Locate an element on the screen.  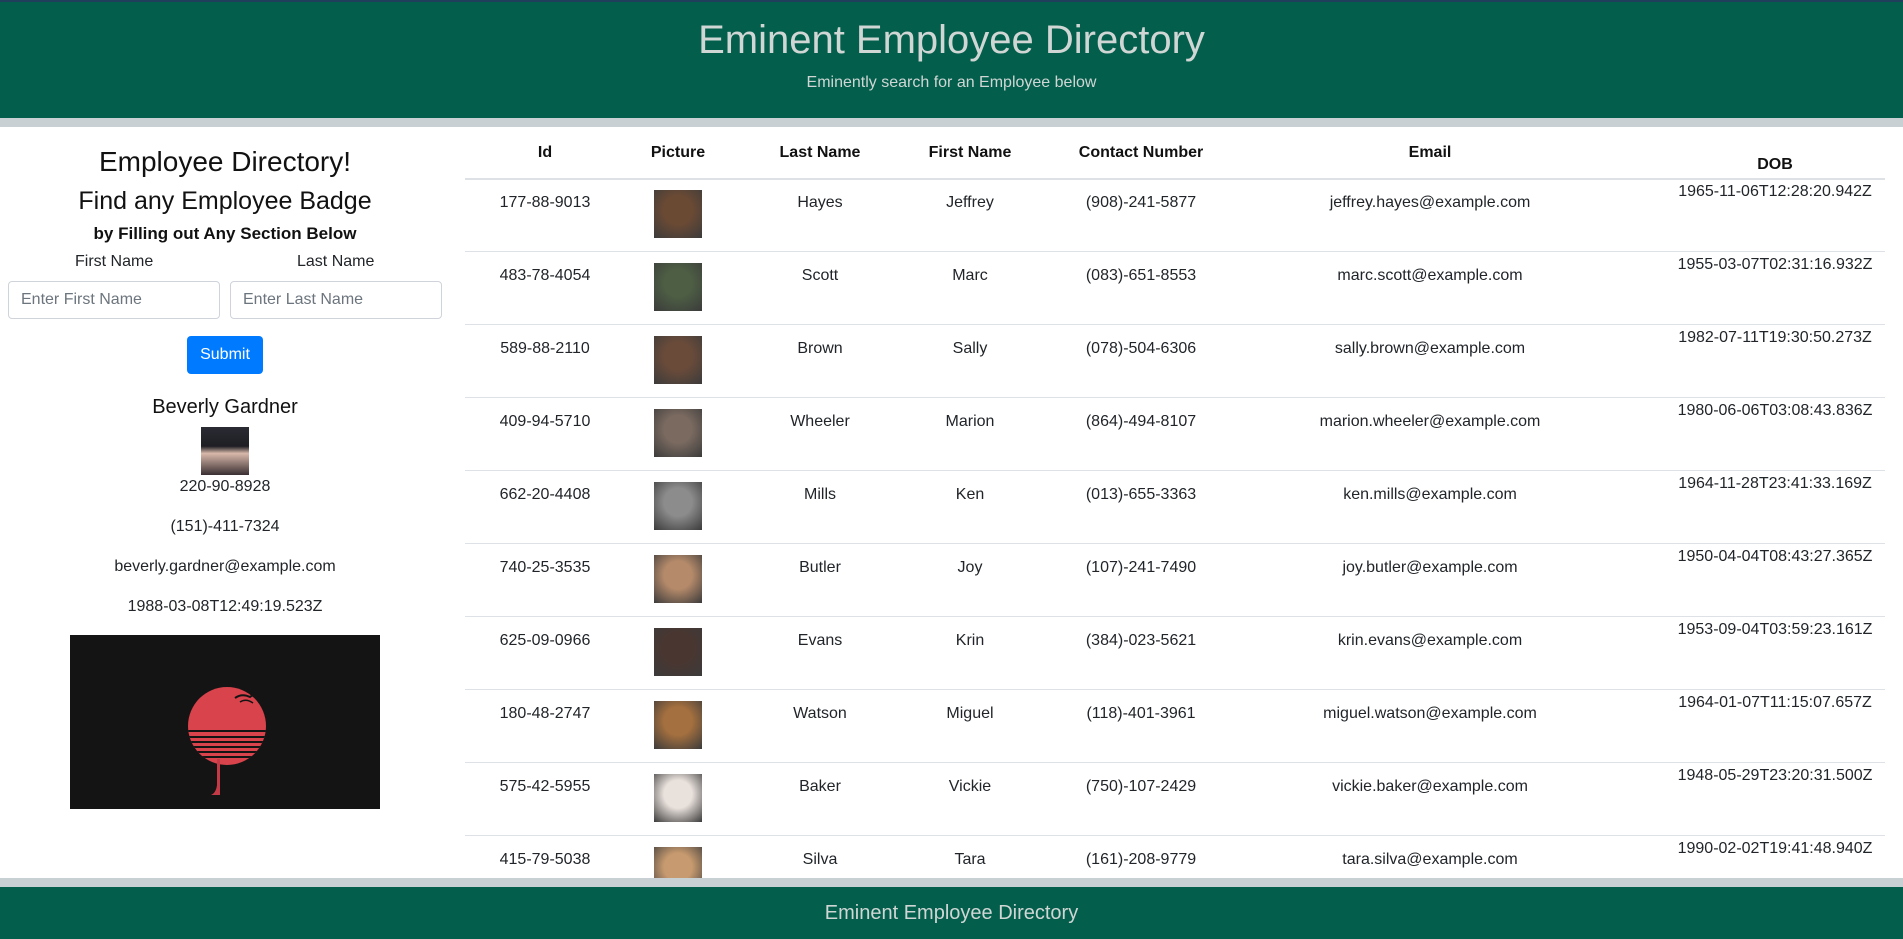
cell-dob: 1990-02-02T19:41:48.940Z is located at coordinates (1775, 848).